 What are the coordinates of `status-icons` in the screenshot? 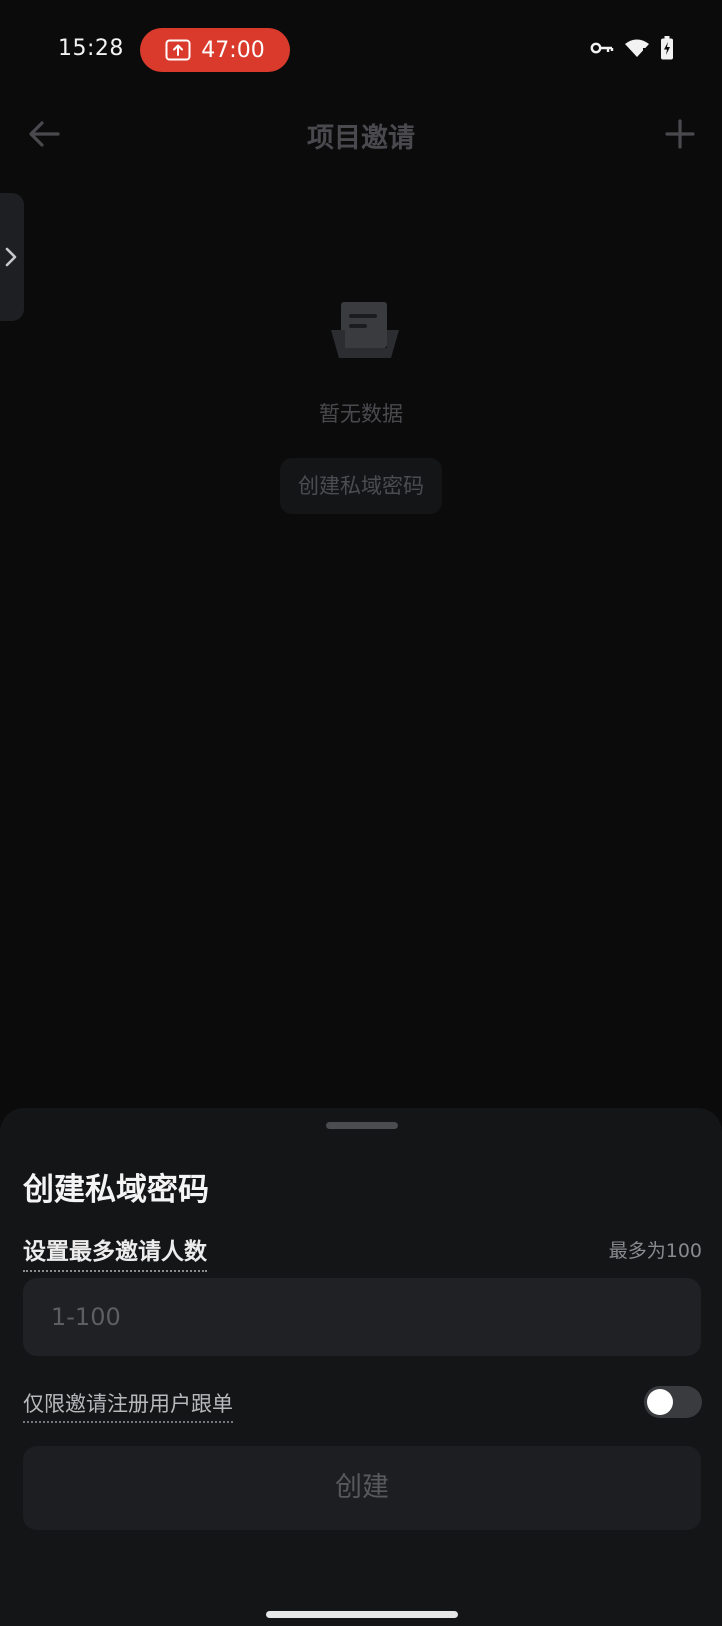 It's located at (632, 48).